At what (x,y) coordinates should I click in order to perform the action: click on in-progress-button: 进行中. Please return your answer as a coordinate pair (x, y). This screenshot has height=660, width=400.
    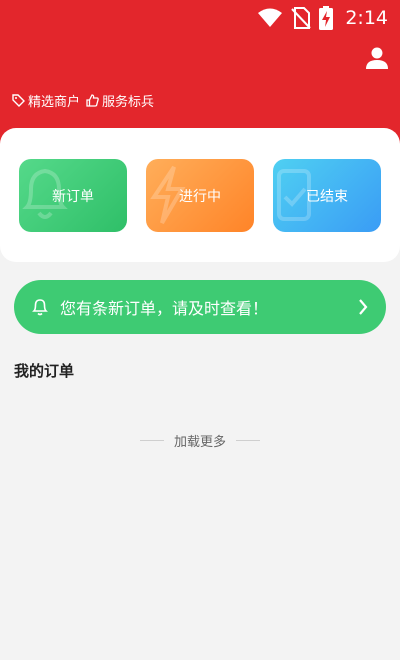
    Looking at the image, I should click on (200, 195).